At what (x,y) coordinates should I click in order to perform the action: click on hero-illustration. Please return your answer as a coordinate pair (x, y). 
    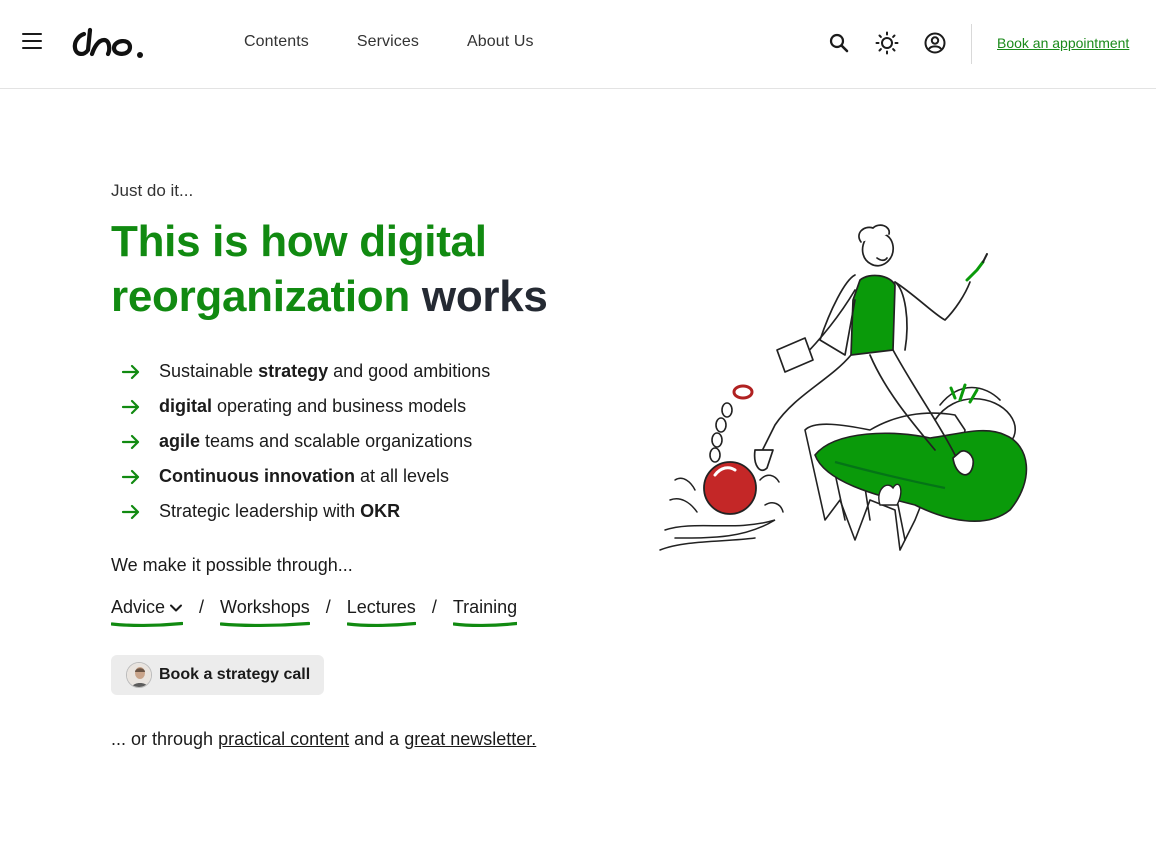
    Looking at the image, I should click on (843, 387).